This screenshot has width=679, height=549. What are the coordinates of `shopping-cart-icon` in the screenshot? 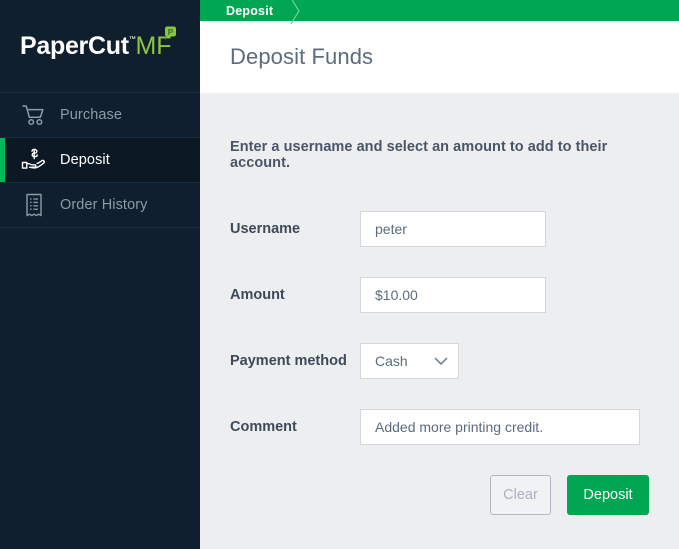 It's located at (34, 115).